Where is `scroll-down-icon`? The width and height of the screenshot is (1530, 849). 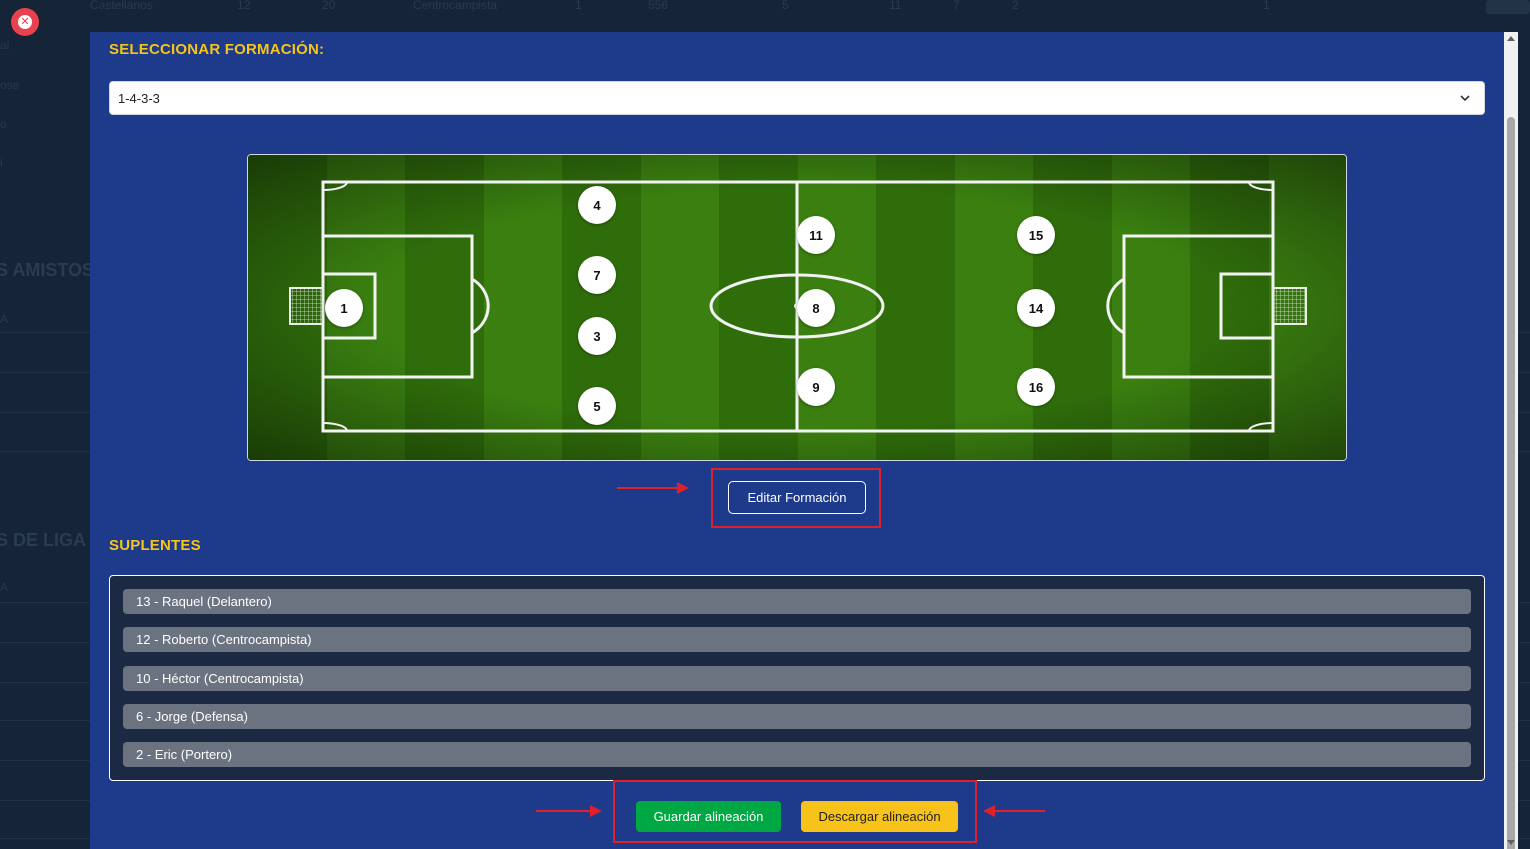 scroll-down-icon is located at coordinates (1511, 842).